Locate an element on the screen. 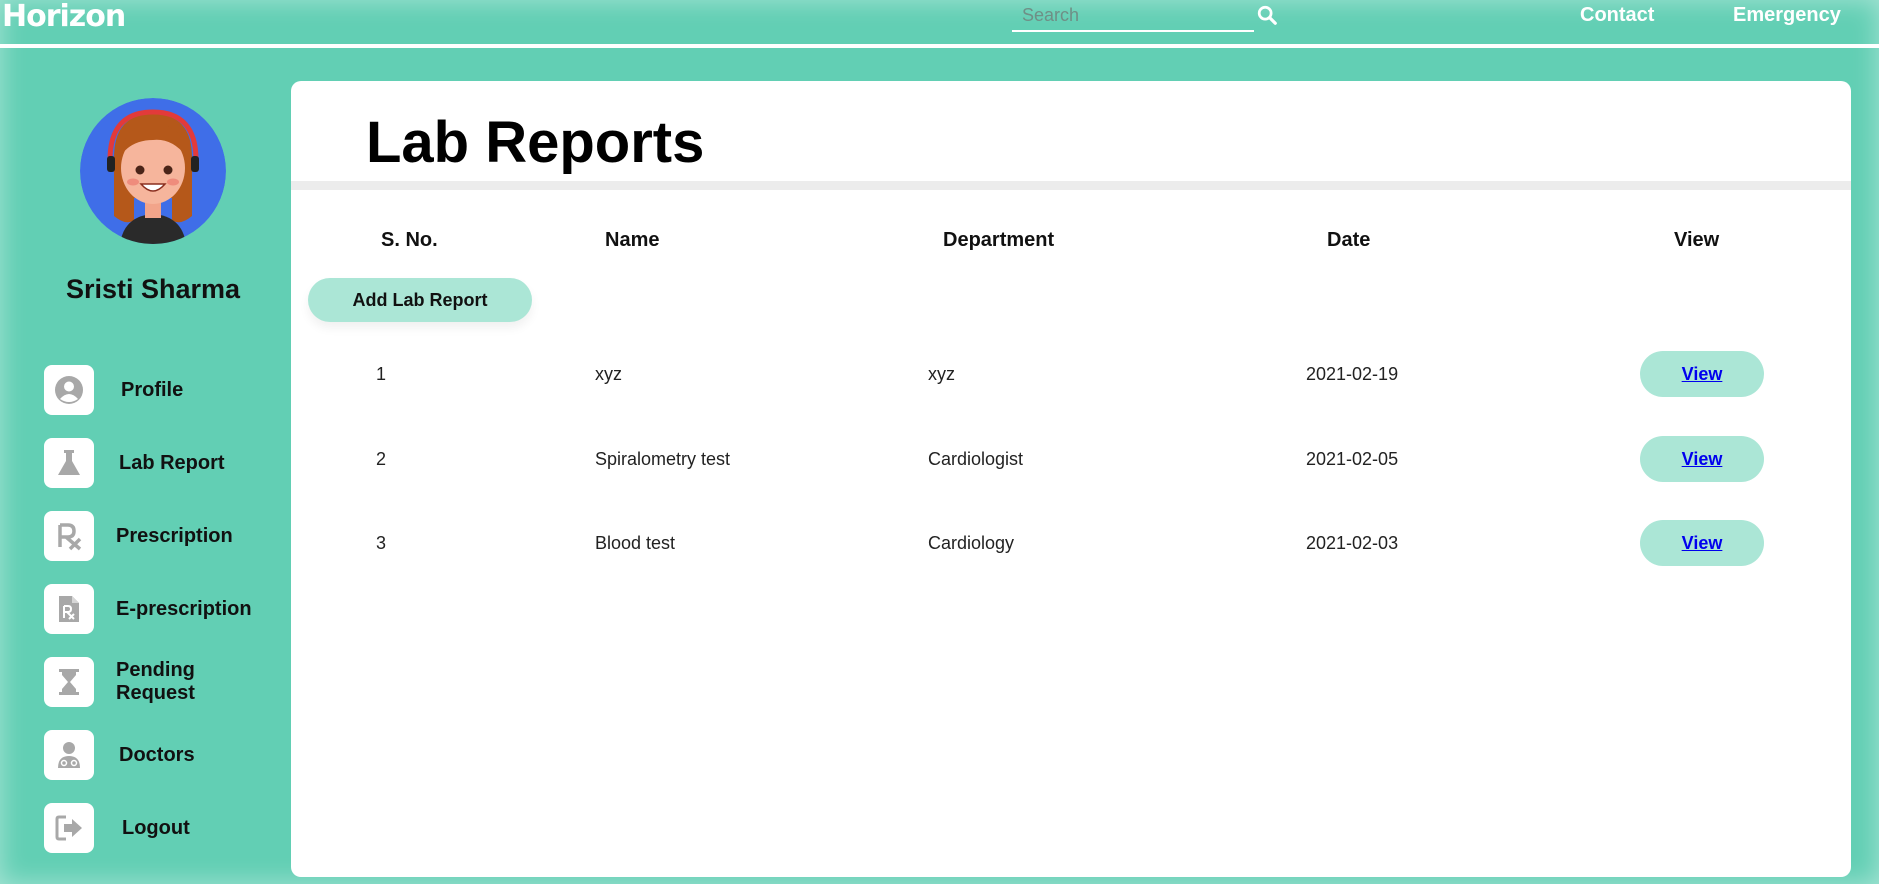 The width and height of the screenshot is (1879, 884). sidebar-item-prescription: Prescription is located at coordinates (159, 536).